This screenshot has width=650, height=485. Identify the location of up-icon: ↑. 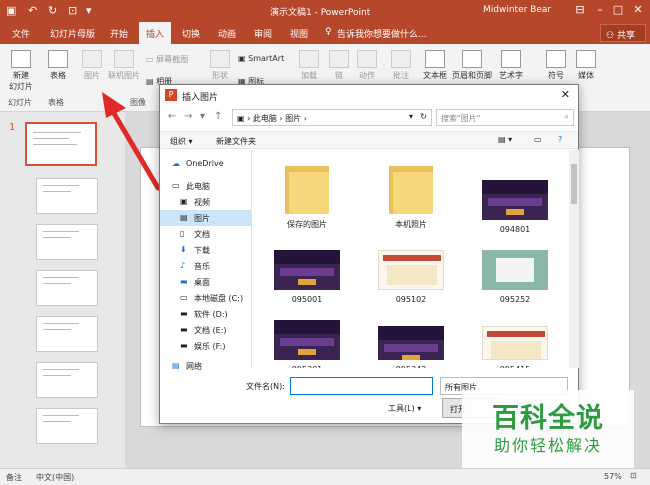
(218, 116).